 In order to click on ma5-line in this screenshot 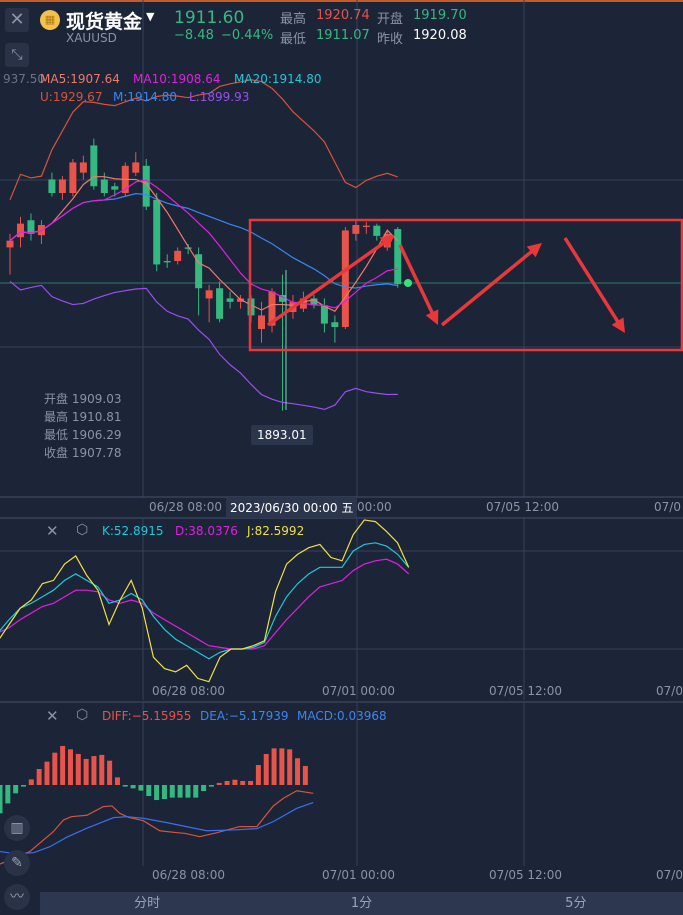, I will do `click(204, 244)`.